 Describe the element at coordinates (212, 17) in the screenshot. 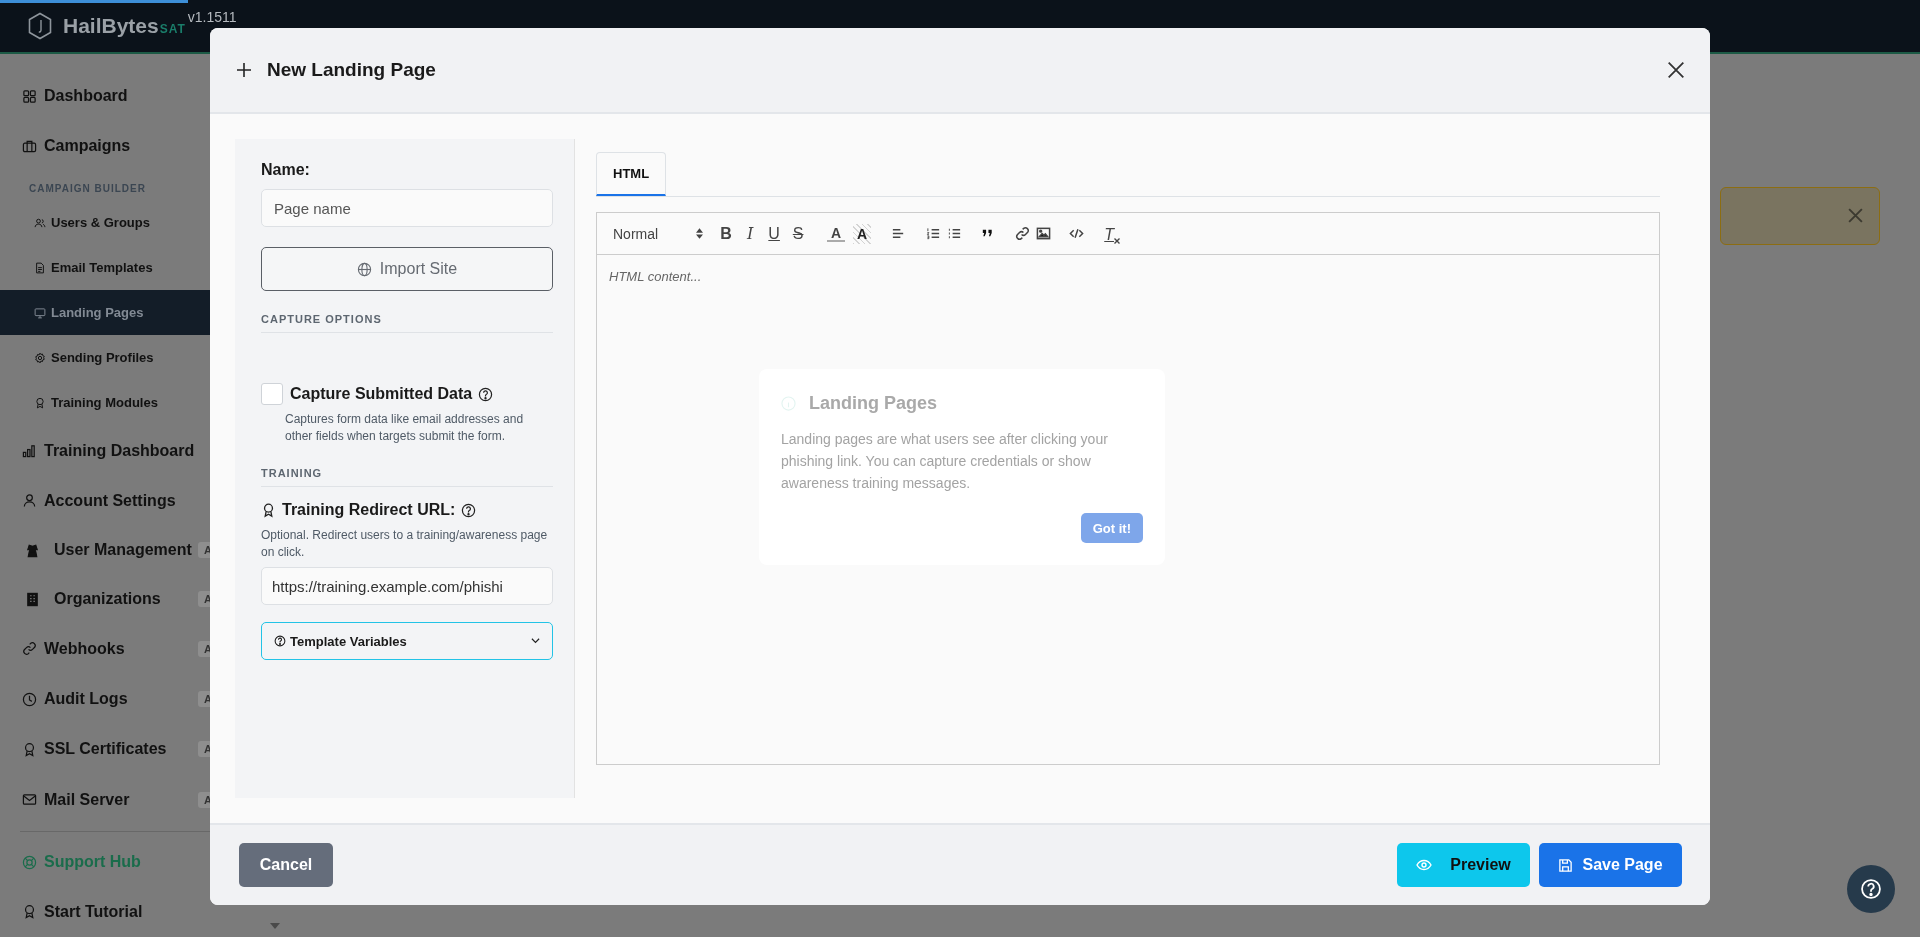

I see `version-label: v1.1511` at that location.